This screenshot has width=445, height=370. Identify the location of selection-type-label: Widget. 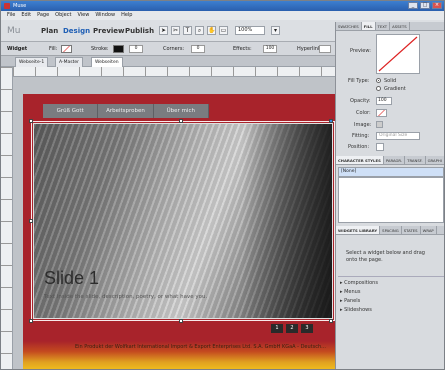
(17, 49).